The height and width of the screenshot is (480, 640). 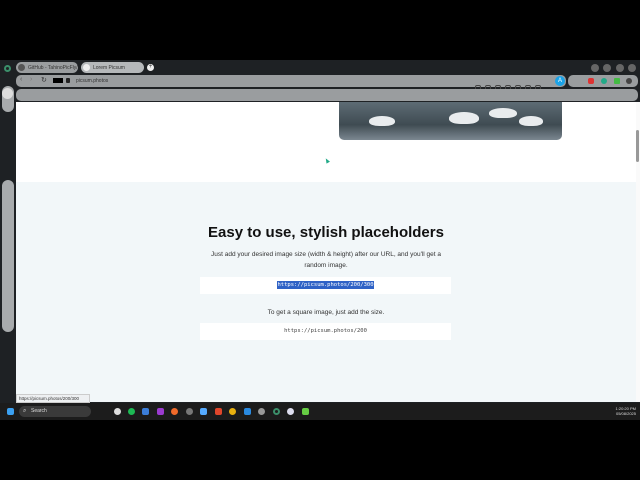 I want to click on firefox-icon, so click(x=174, y=411).